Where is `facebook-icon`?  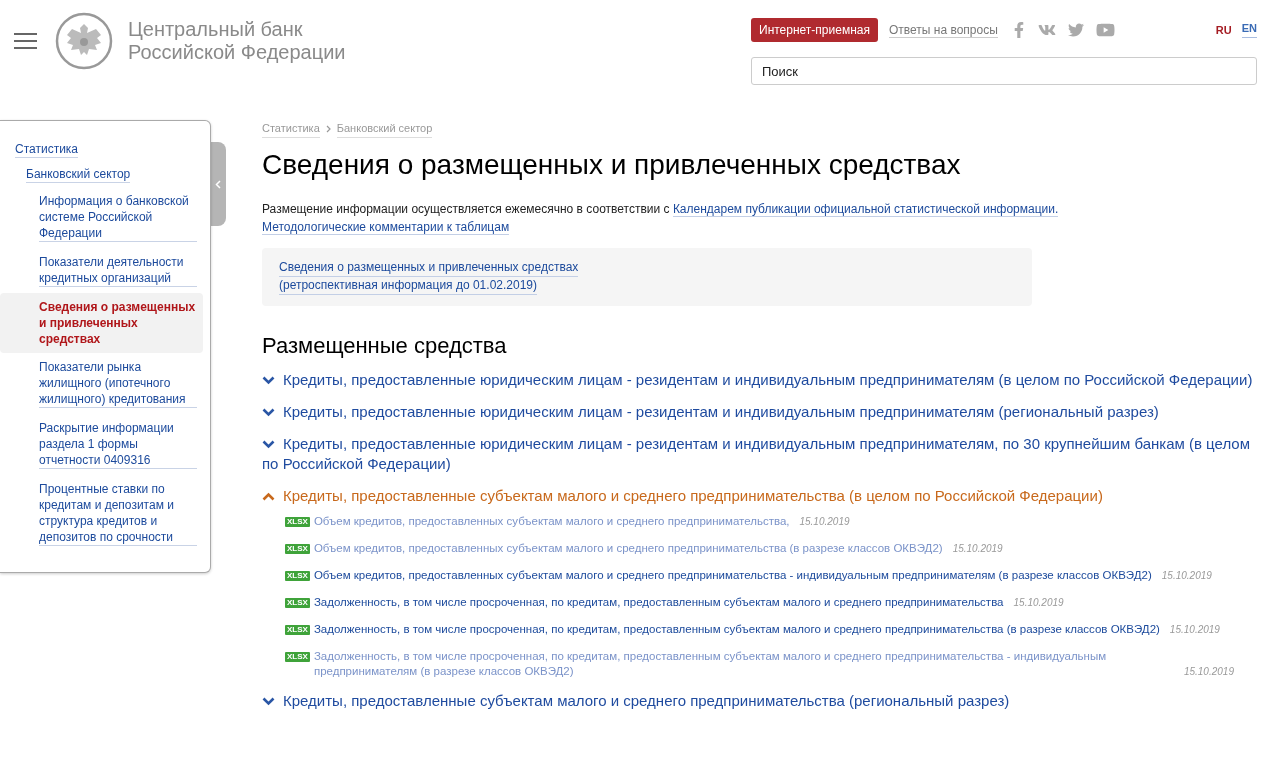 facebook-icon is located at coordinates (1018, 30).